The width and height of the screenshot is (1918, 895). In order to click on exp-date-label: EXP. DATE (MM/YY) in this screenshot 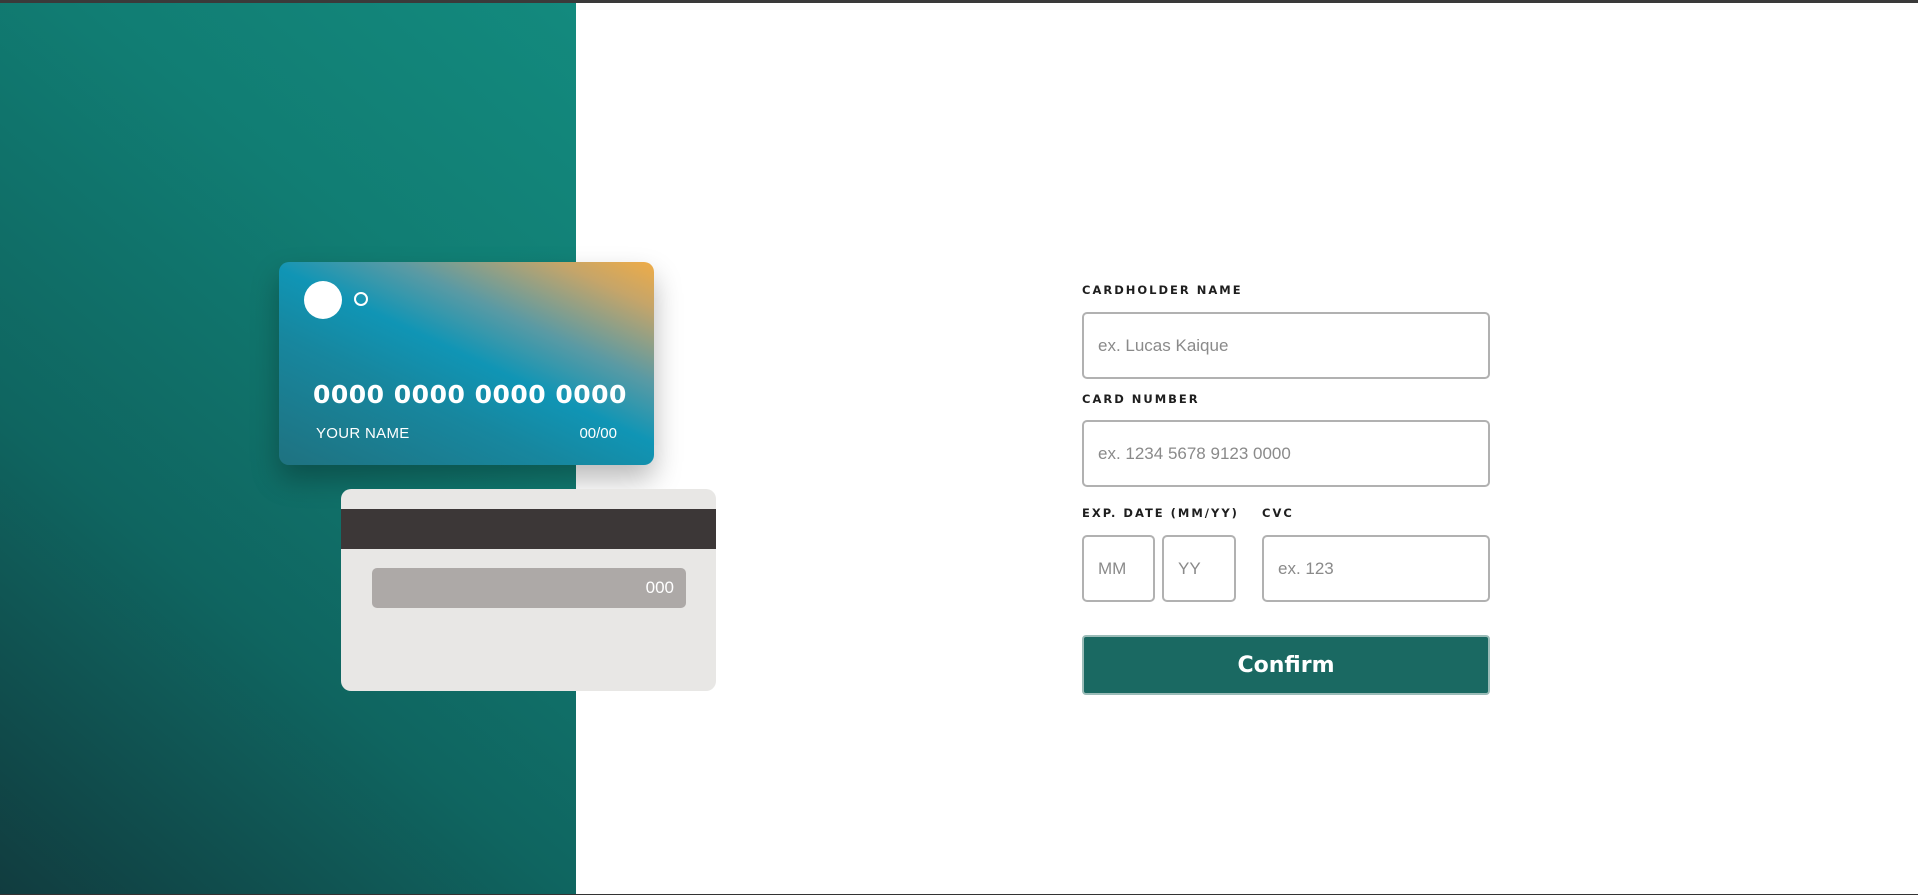, I will do `click(1160, 513)`.